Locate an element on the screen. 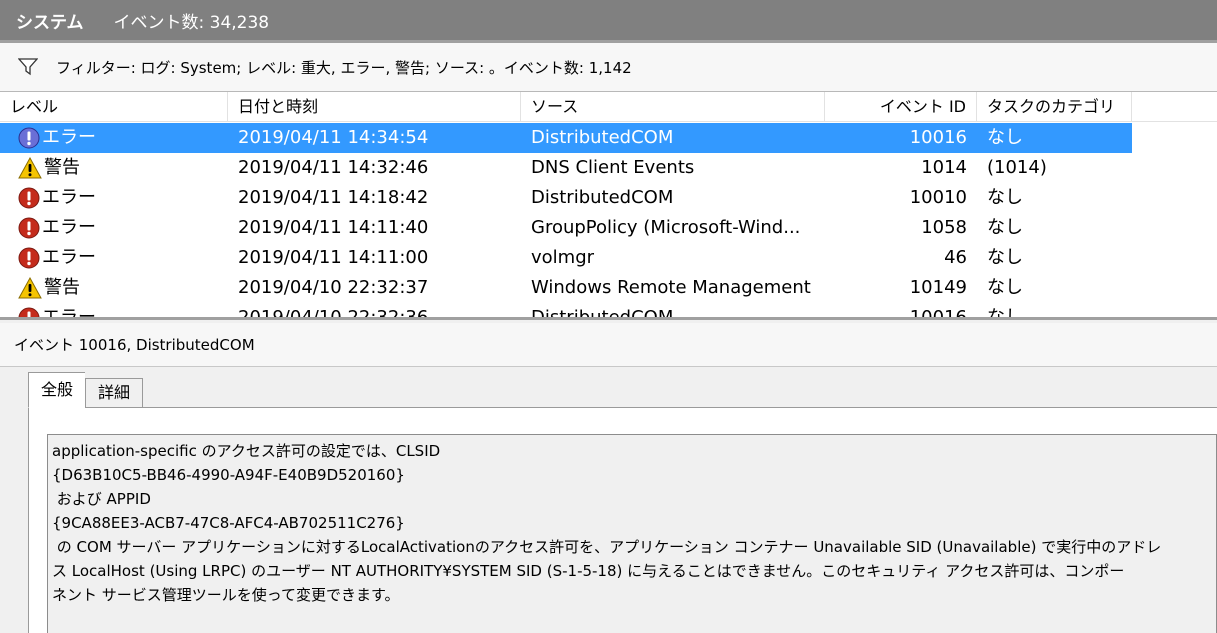 Image resolution: width=1217 pixels, height=633 pixels. cell-datetime: 2019/04/11 14:34:54 is located at coordinates (333, 137).